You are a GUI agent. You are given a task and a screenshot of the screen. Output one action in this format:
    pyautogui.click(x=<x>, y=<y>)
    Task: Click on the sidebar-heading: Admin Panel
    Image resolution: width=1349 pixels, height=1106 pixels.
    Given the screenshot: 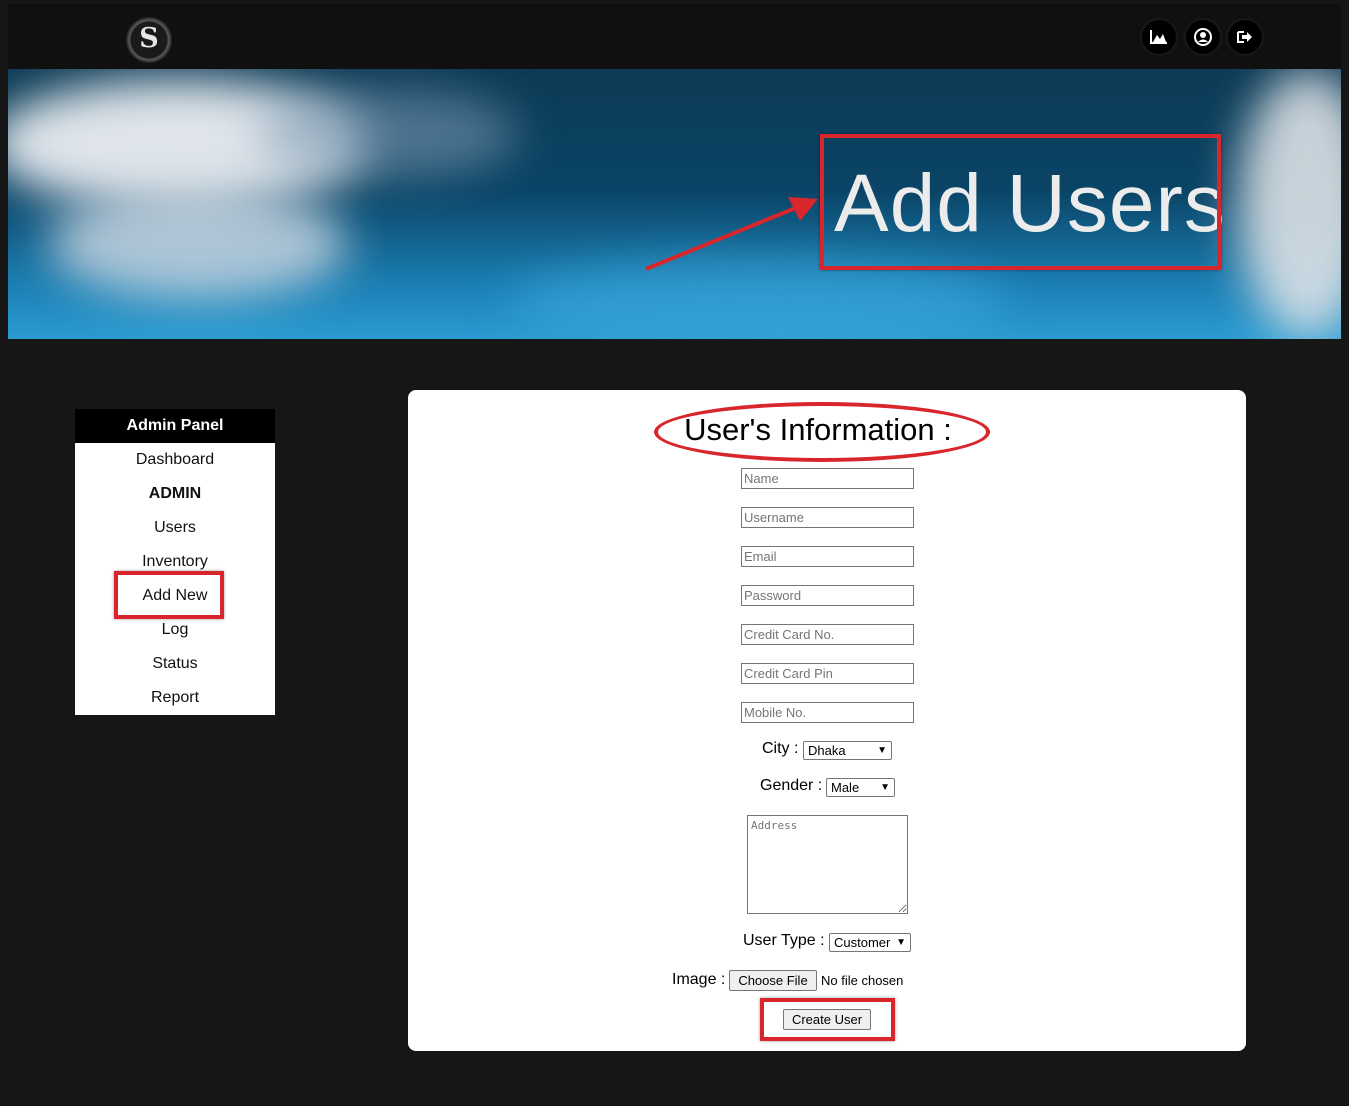 What is the action you would take?
    pyautogui.click(x=175, y=426)
    